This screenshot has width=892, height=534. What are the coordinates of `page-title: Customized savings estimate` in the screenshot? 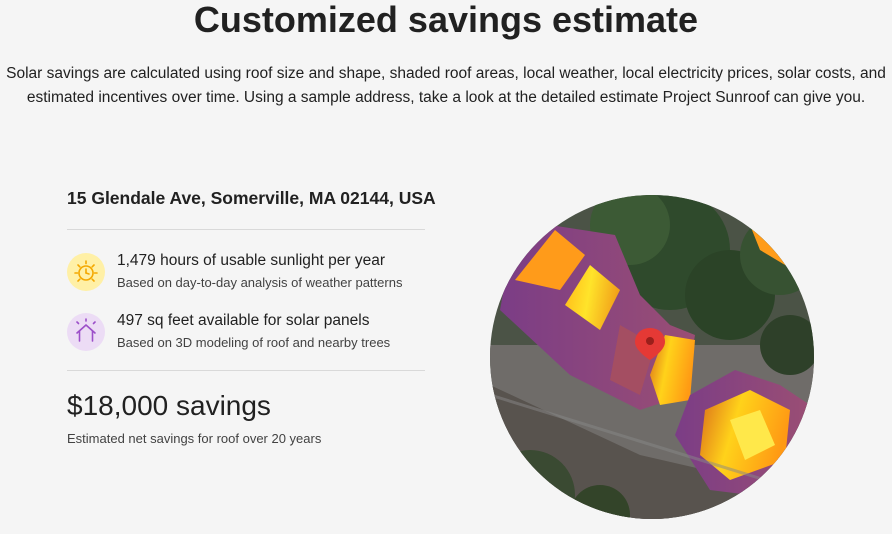 It's located at (446, 20).